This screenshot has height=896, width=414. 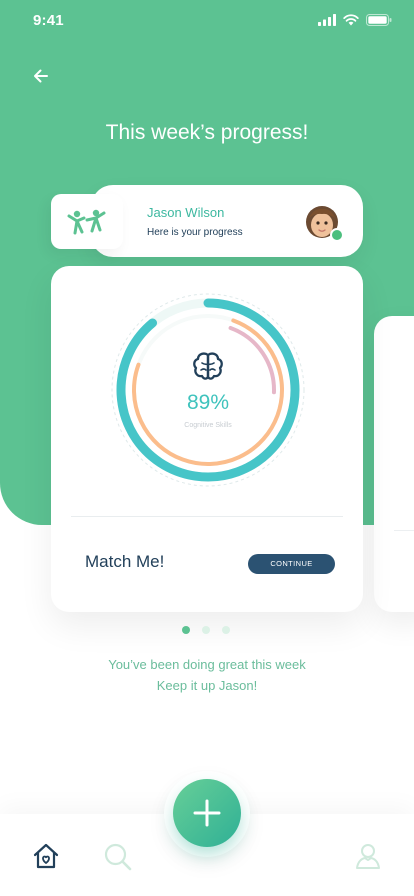 I want to click on search-icon, so click(x=118, y=857).